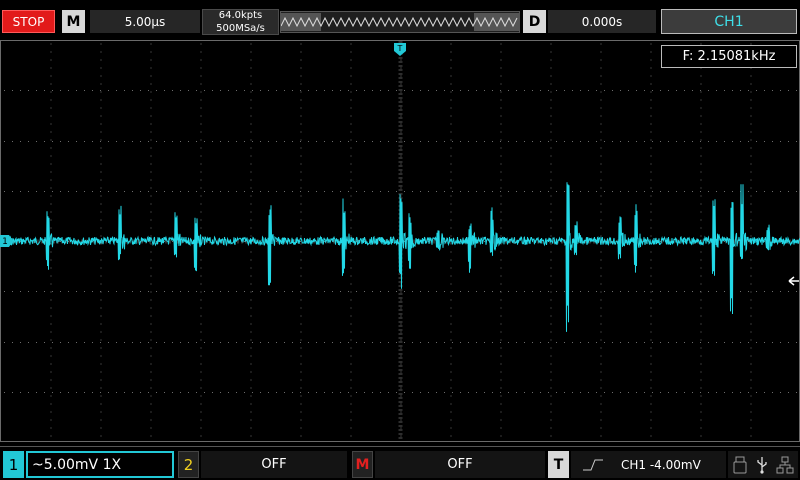  I want to click on memory-overview-bar, so click(400, 22).